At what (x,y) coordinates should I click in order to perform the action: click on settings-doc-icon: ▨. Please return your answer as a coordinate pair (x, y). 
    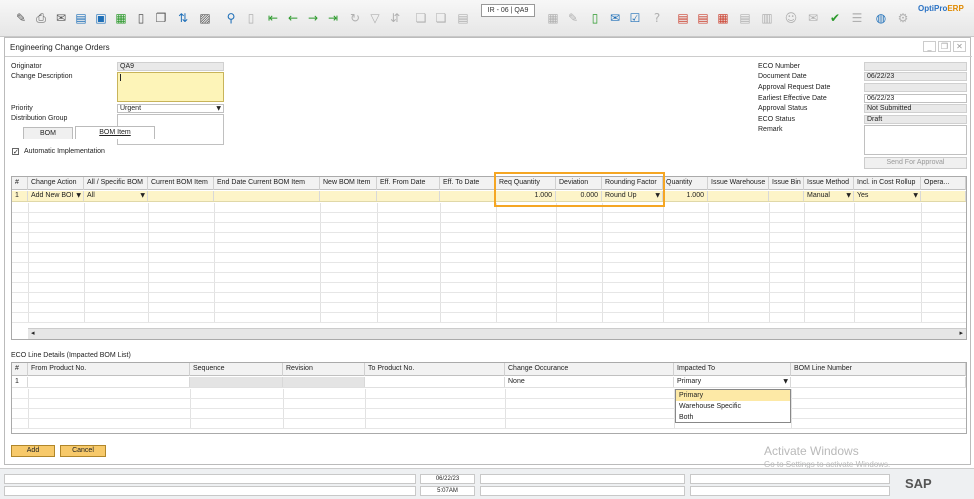
    Looking at the image, I should click on (205, 18).